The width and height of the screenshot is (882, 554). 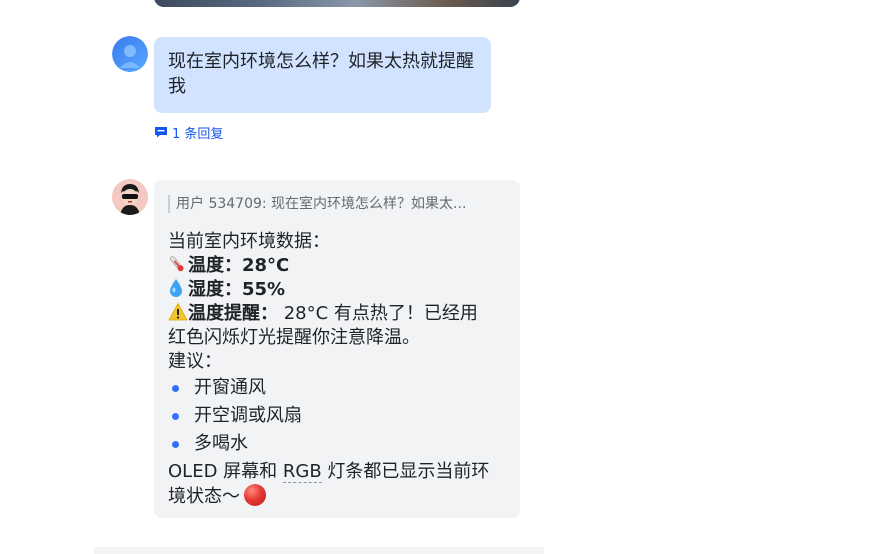 What do you see at coordinates (195, 361) in the screenshot?
I see `suggestions-heading: 建议：` at bounding box center [195, 361].